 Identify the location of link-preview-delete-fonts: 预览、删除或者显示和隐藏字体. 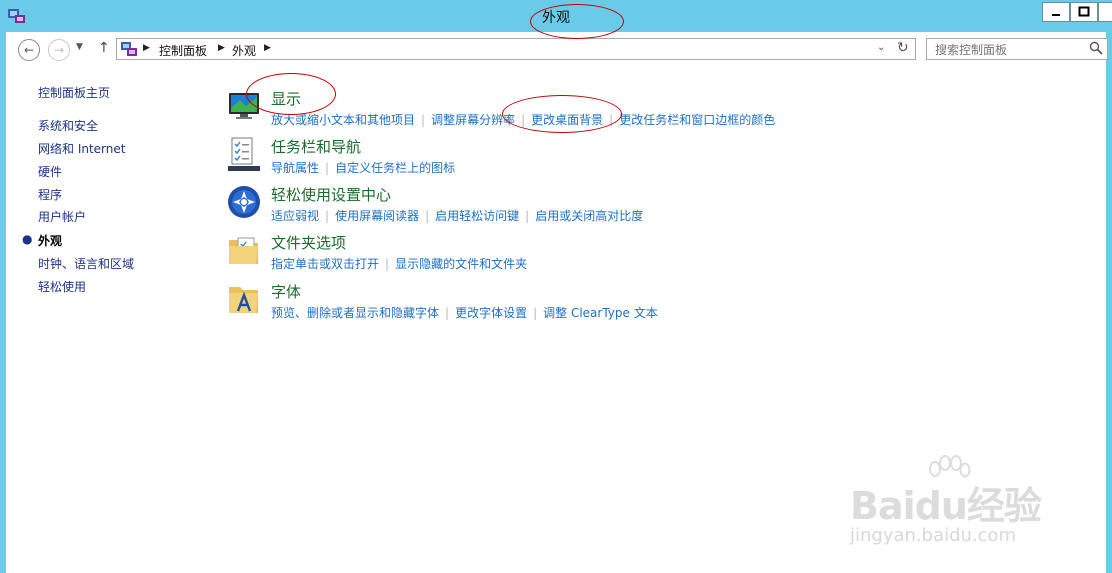
(355, 313).